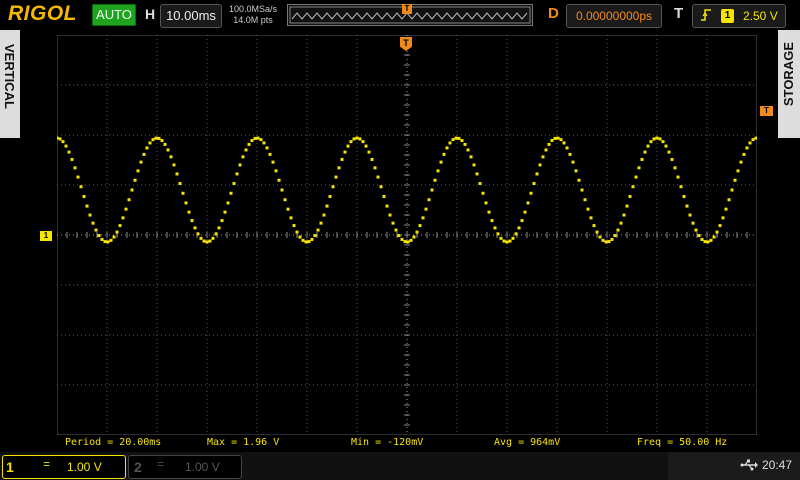 Image resolution: width=800 pixels, height=480 pixels. I want to click on trigger-label: T, so click(679, 13).